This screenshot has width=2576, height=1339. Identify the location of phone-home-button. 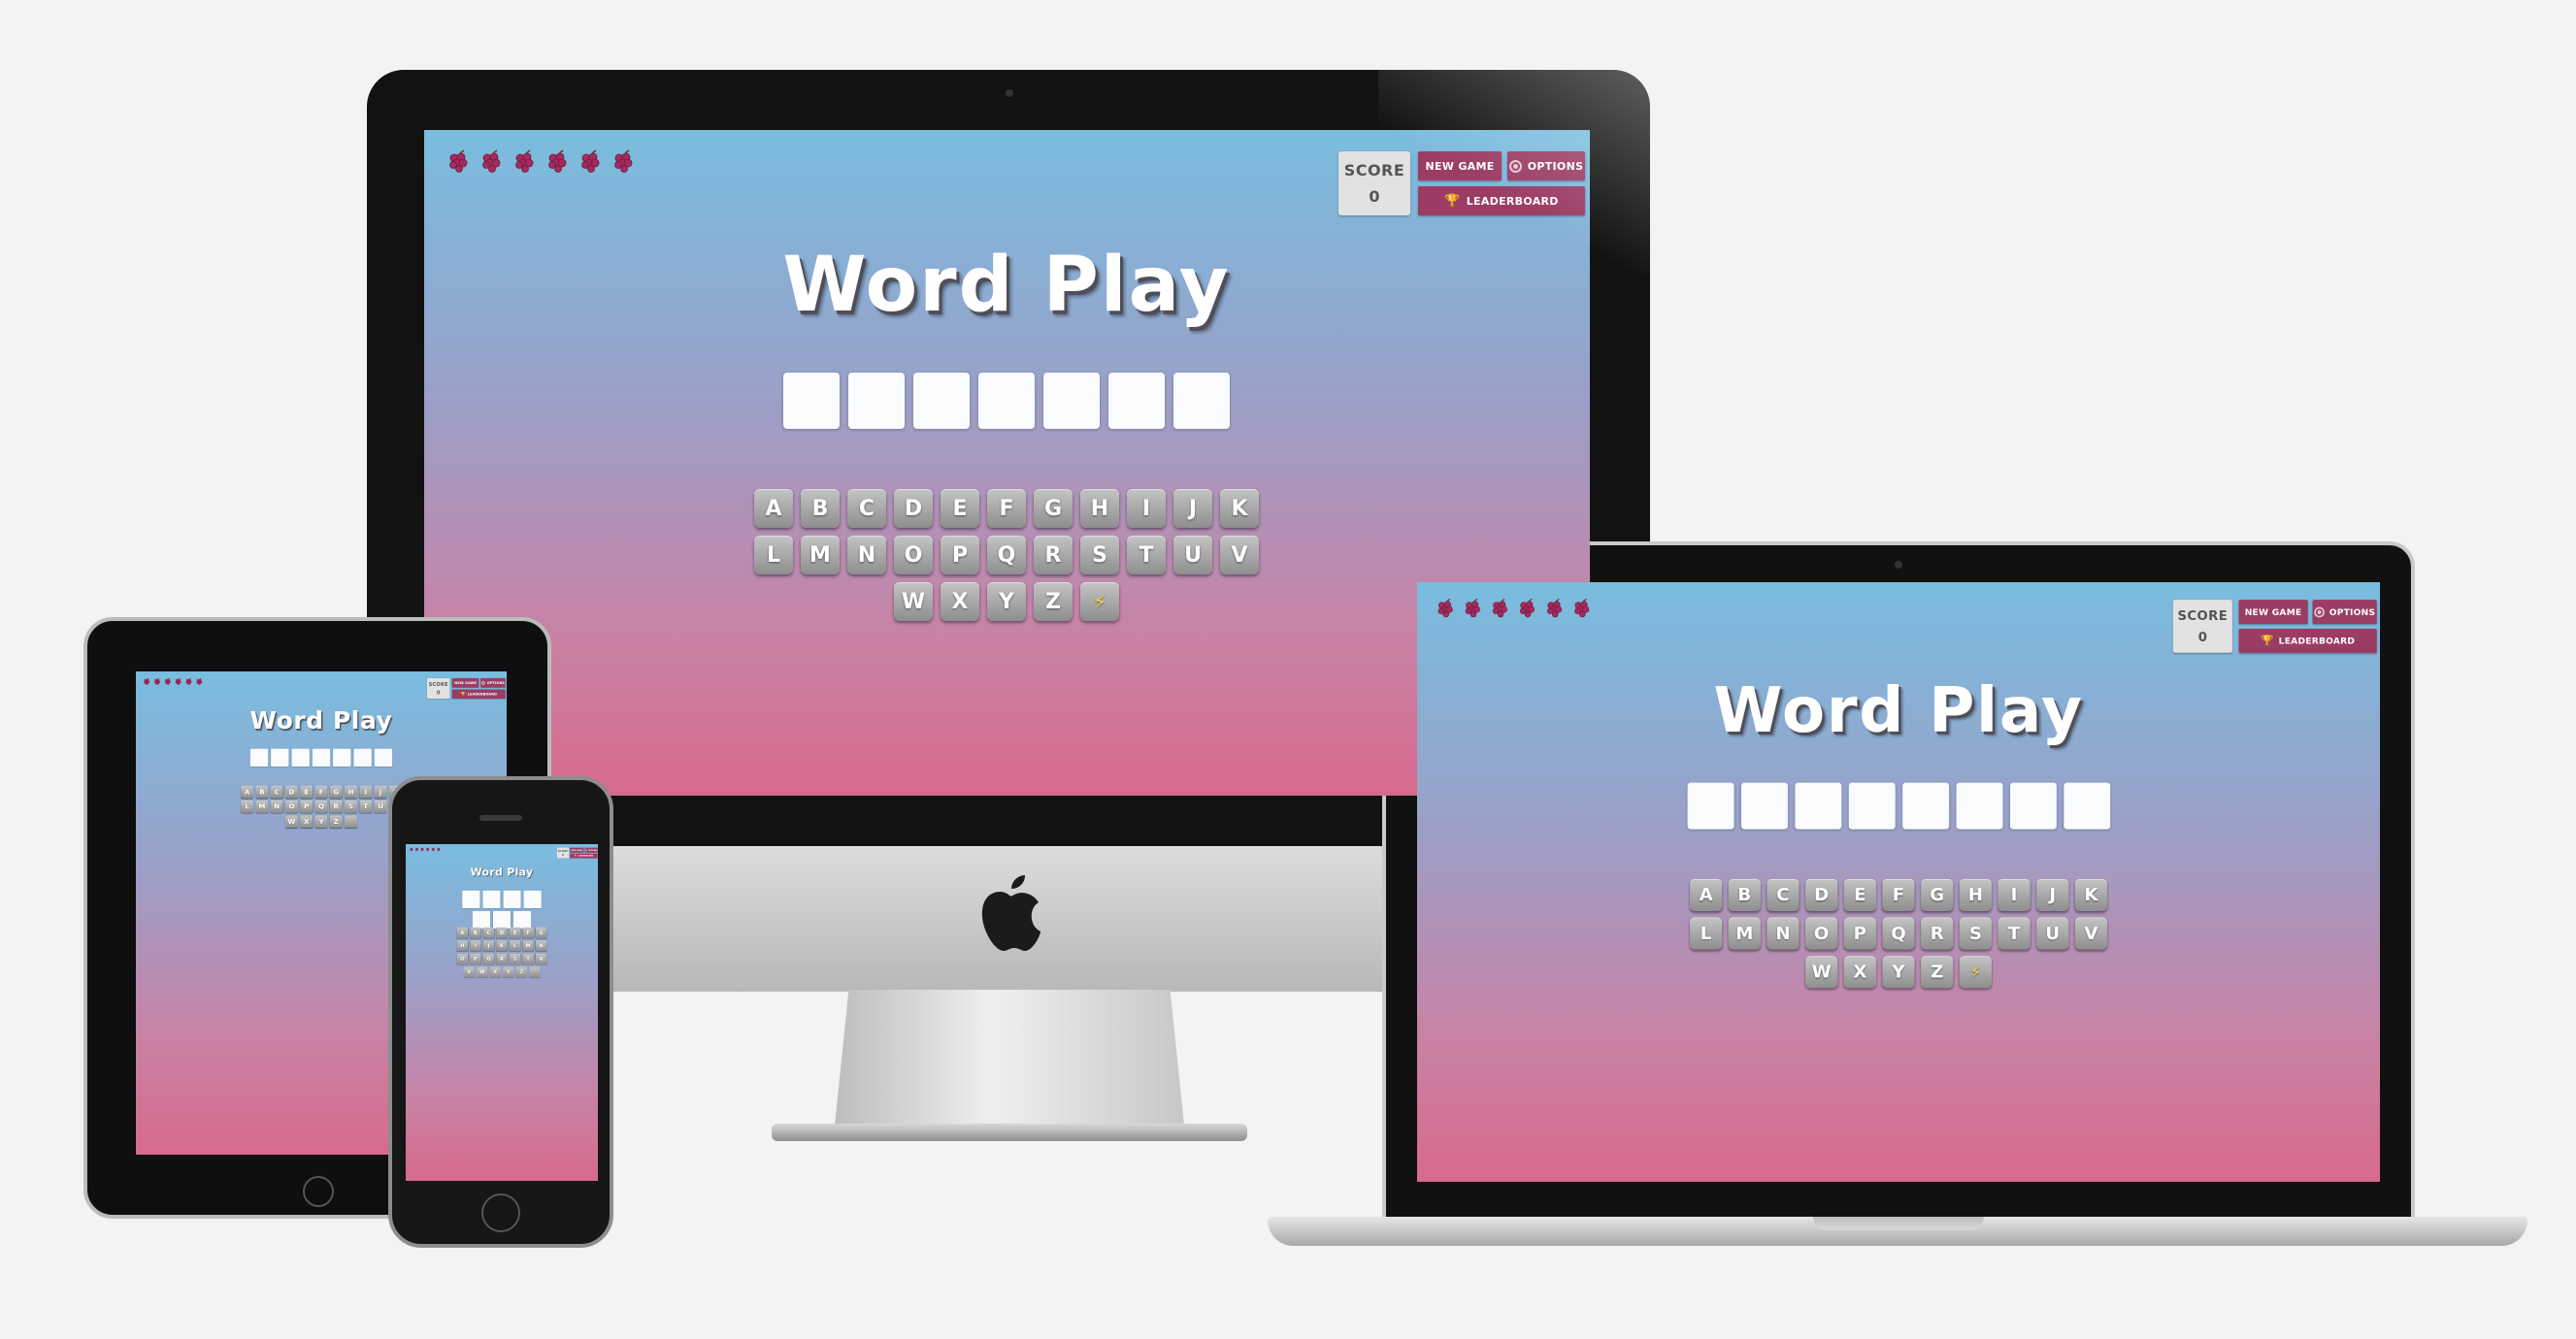
(500, 1212).